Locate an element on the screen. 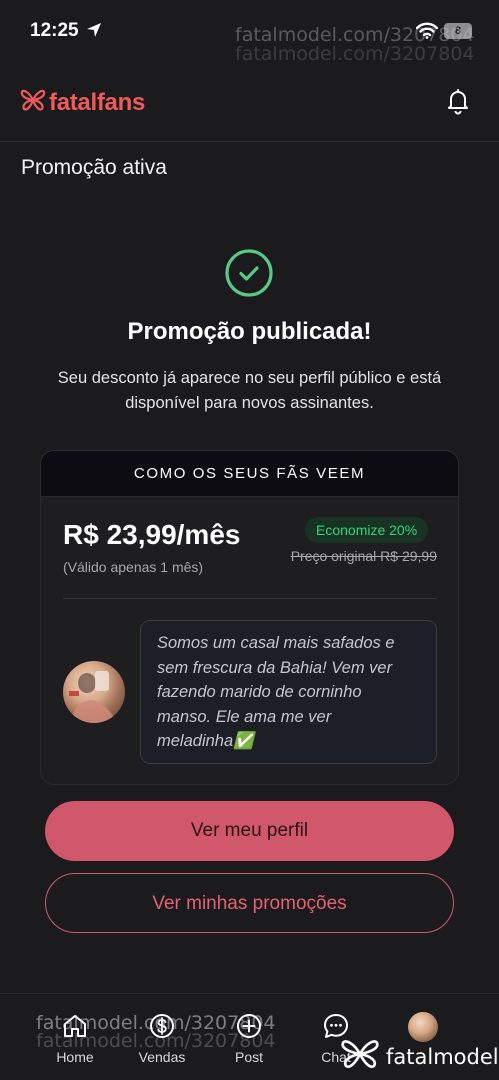 This screenshot has width=499, height=1080. page-title: Promoção ativa is located at coordinates (94, 167).